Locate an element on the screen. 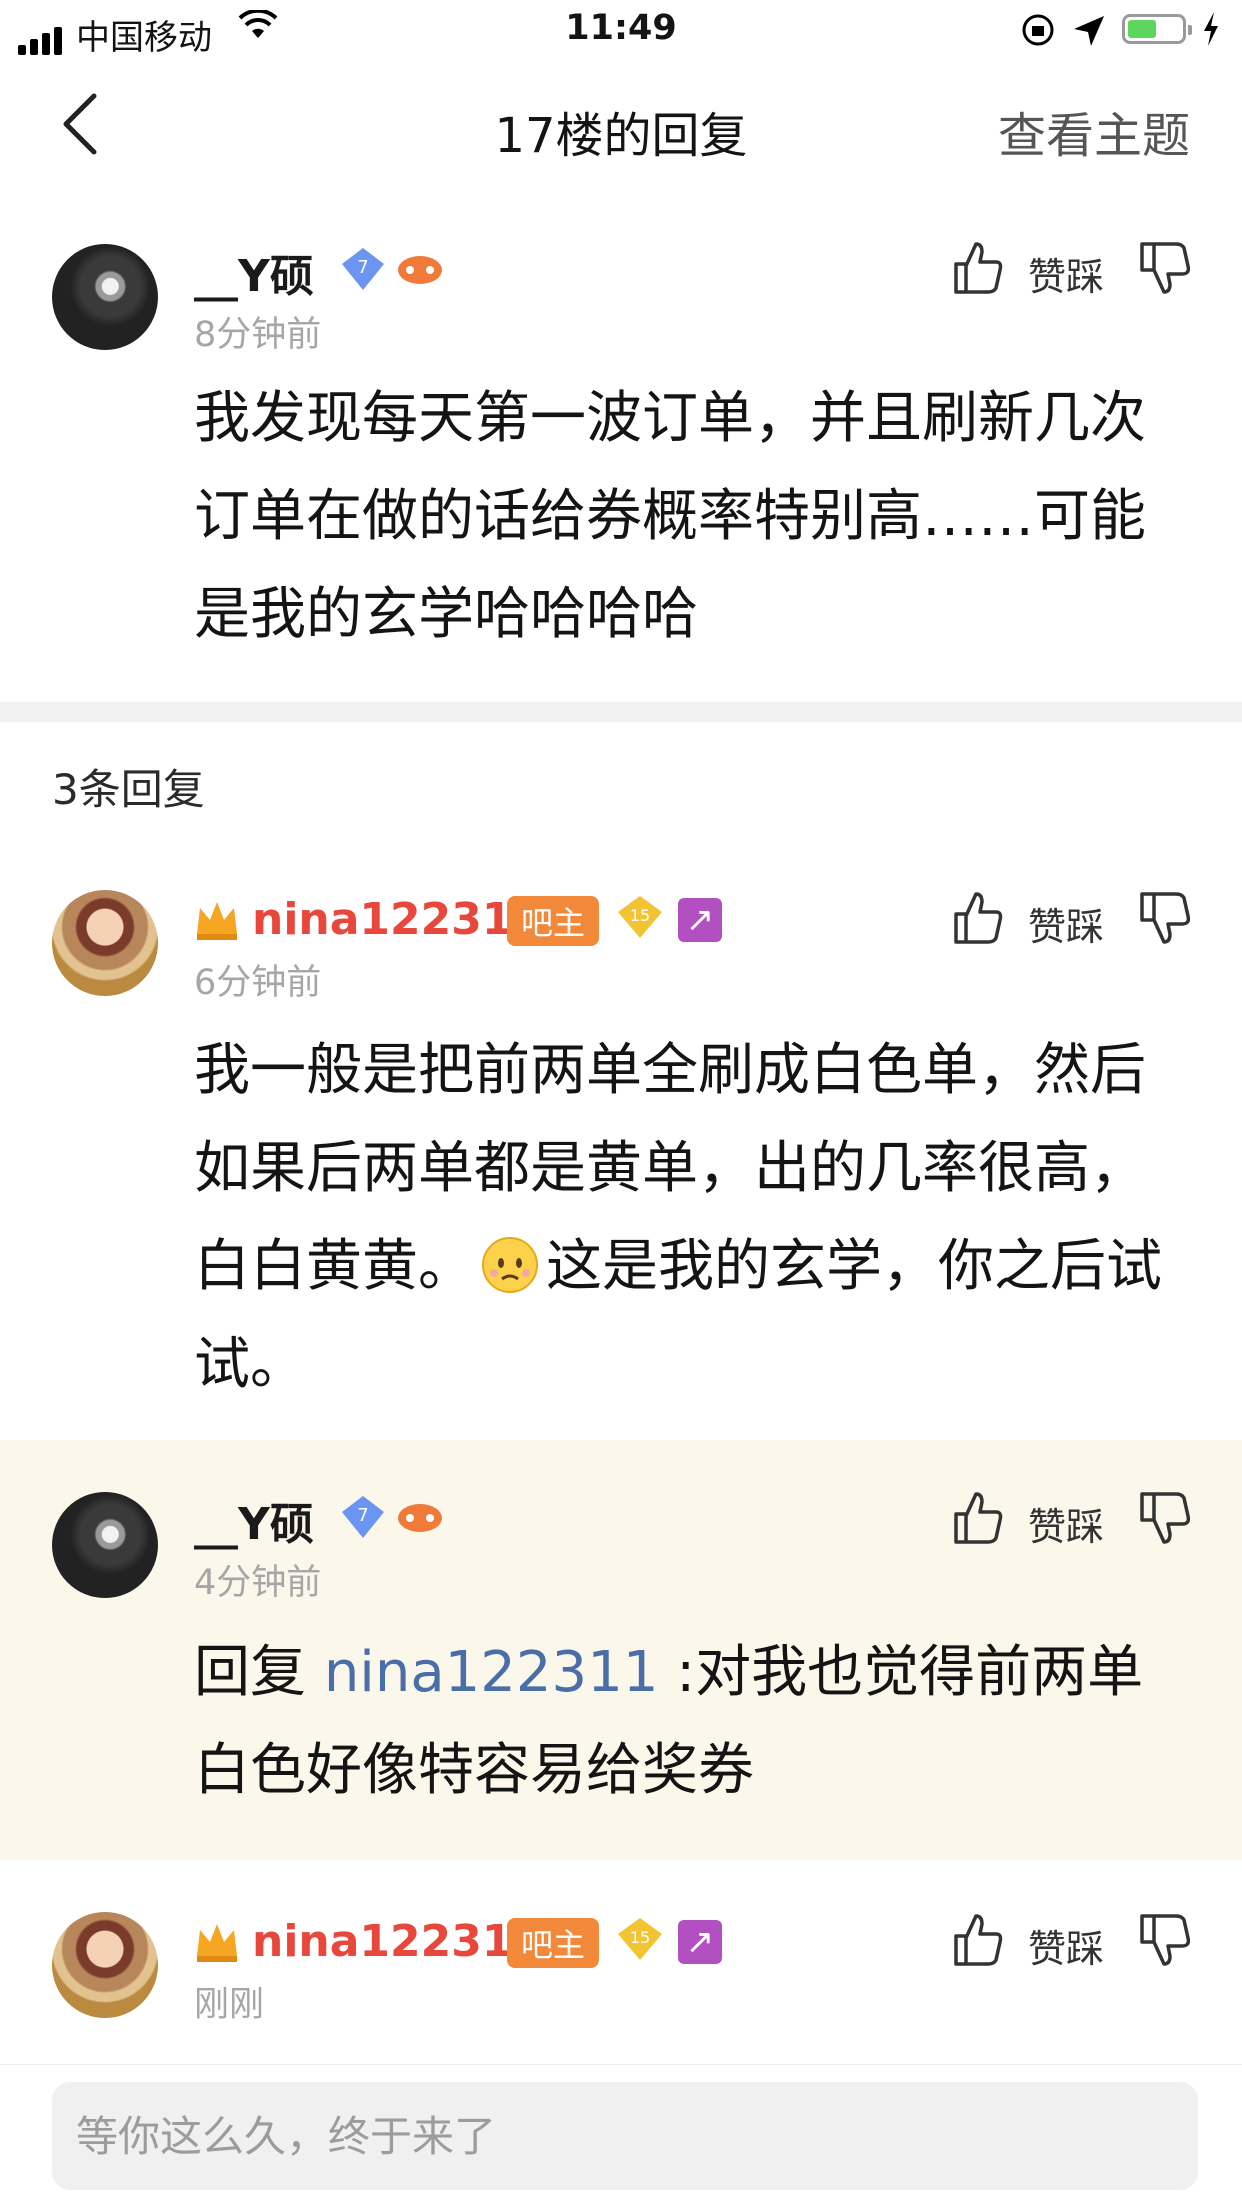 The width and height of the screenshot is (1242, 2209). charging-icon is located at coordinates (1211, 29).